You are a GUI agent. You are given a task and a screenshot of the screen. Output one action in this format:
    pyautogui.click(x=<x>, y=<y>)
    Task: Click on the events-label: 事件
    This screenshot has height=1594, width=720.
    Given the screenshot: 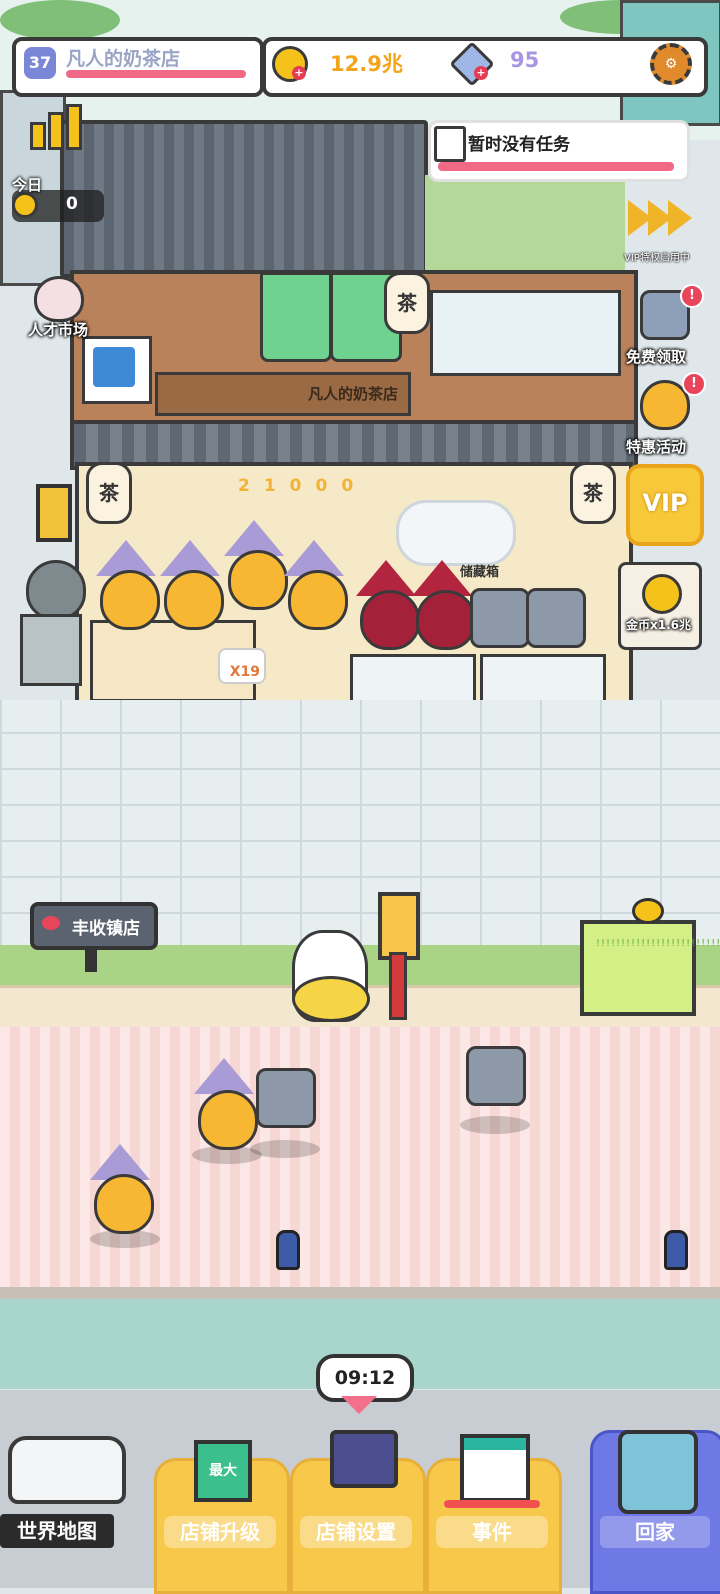 What is the action you would take?
    pyautogui.click(x=492, y=1532)
    